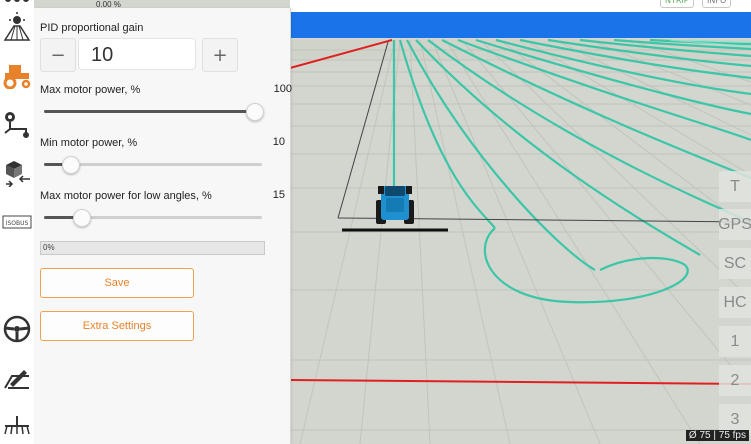 The width and height of the screenshot is (751, 444). What do you see at coordinates (49, 247) in the screenshot?
I see `progress-text: 0%` at bounding box center [49, 247].